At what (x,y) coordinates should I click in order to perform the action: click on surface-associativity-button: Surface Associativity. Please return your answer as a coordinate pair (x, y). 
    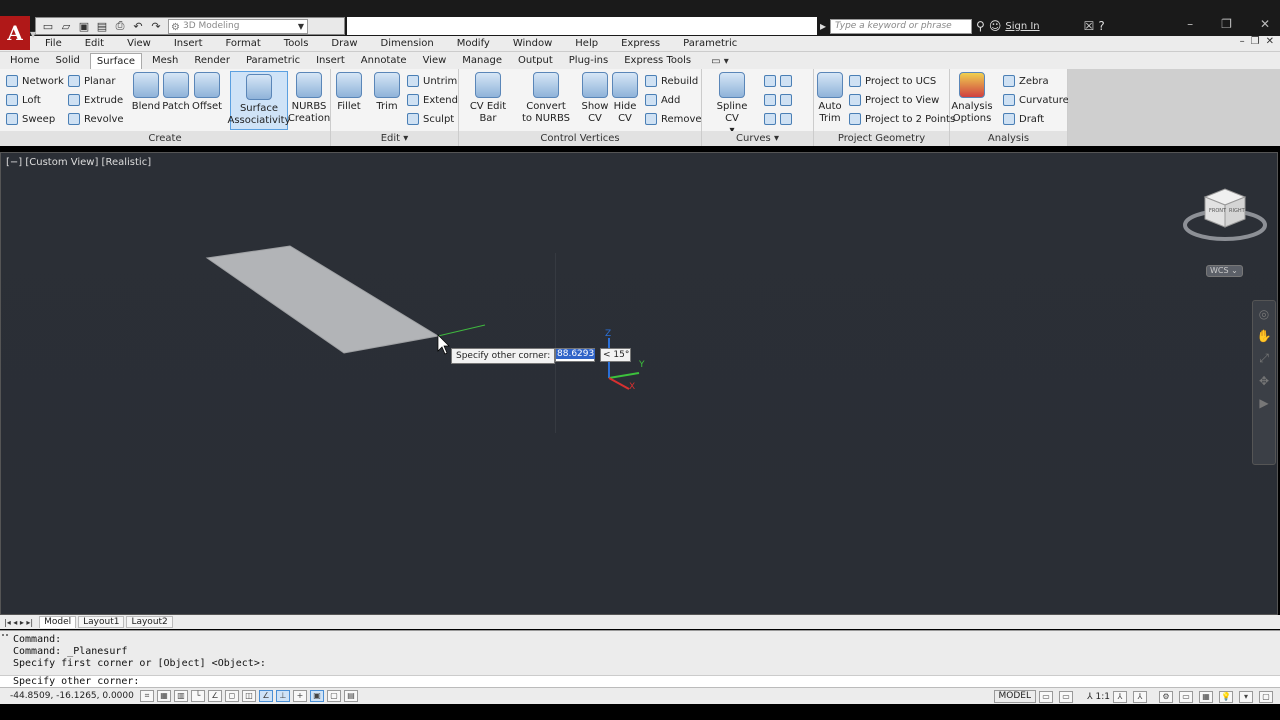
    Looking at the image, I should click on (259, 100).